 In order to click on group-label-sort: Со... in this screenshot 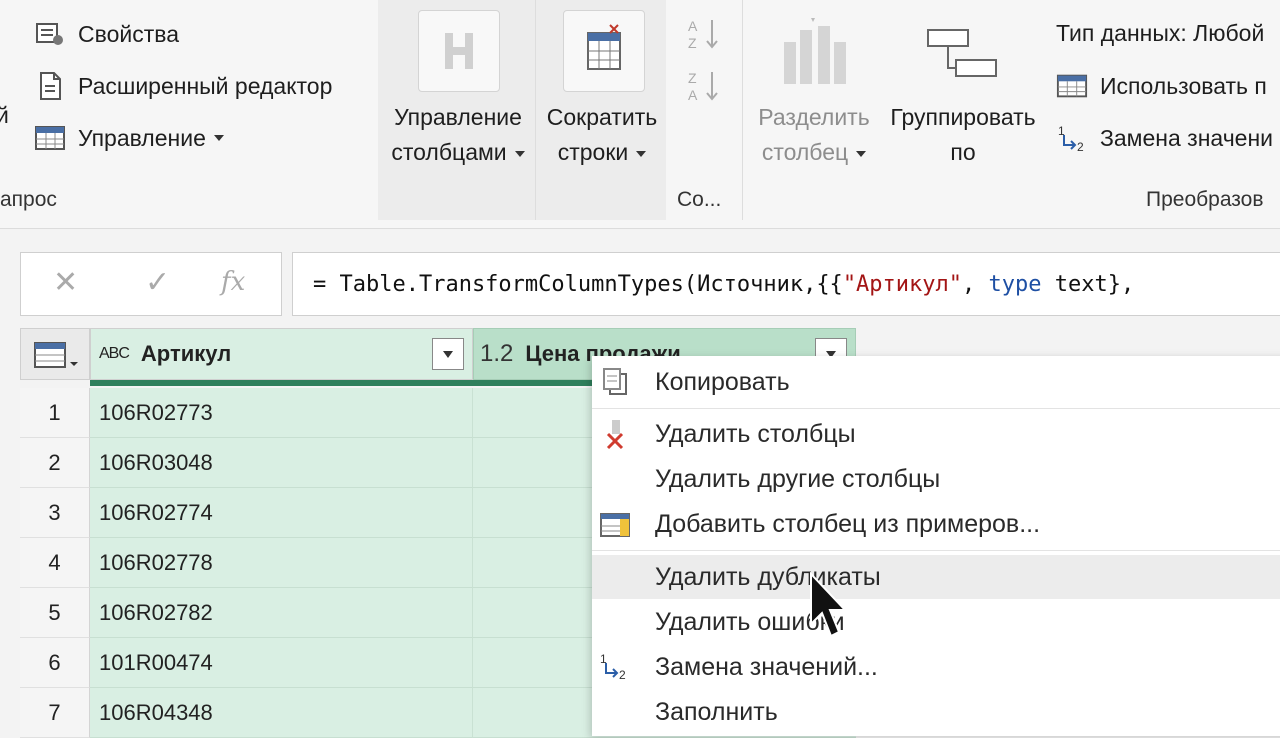, I will do `click(699, 199)`.